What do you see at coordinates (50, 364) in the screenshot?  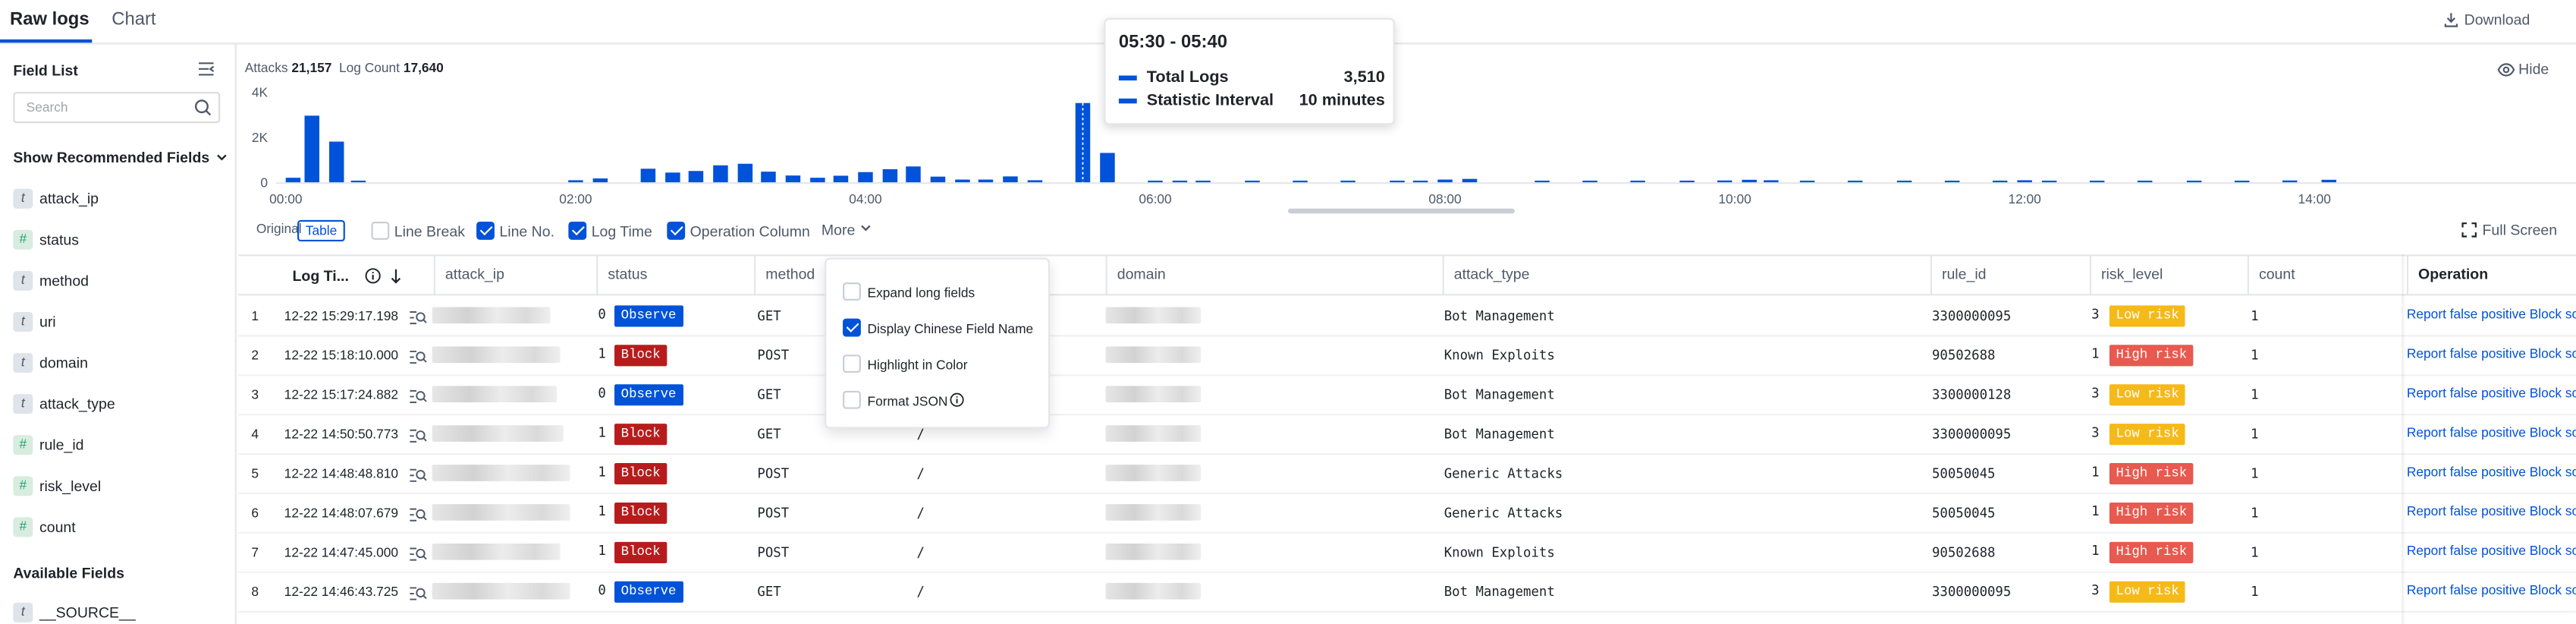 I see `field-item-domain: t domain` at bounding box center [50, 364].